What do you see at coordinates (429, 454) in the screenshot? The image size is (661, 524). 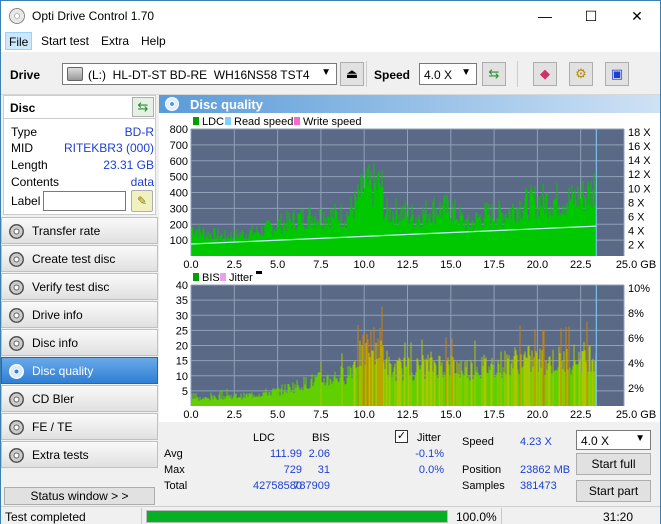 I see `avg-jitter: -0.1%` at bounding box center [429, 454].